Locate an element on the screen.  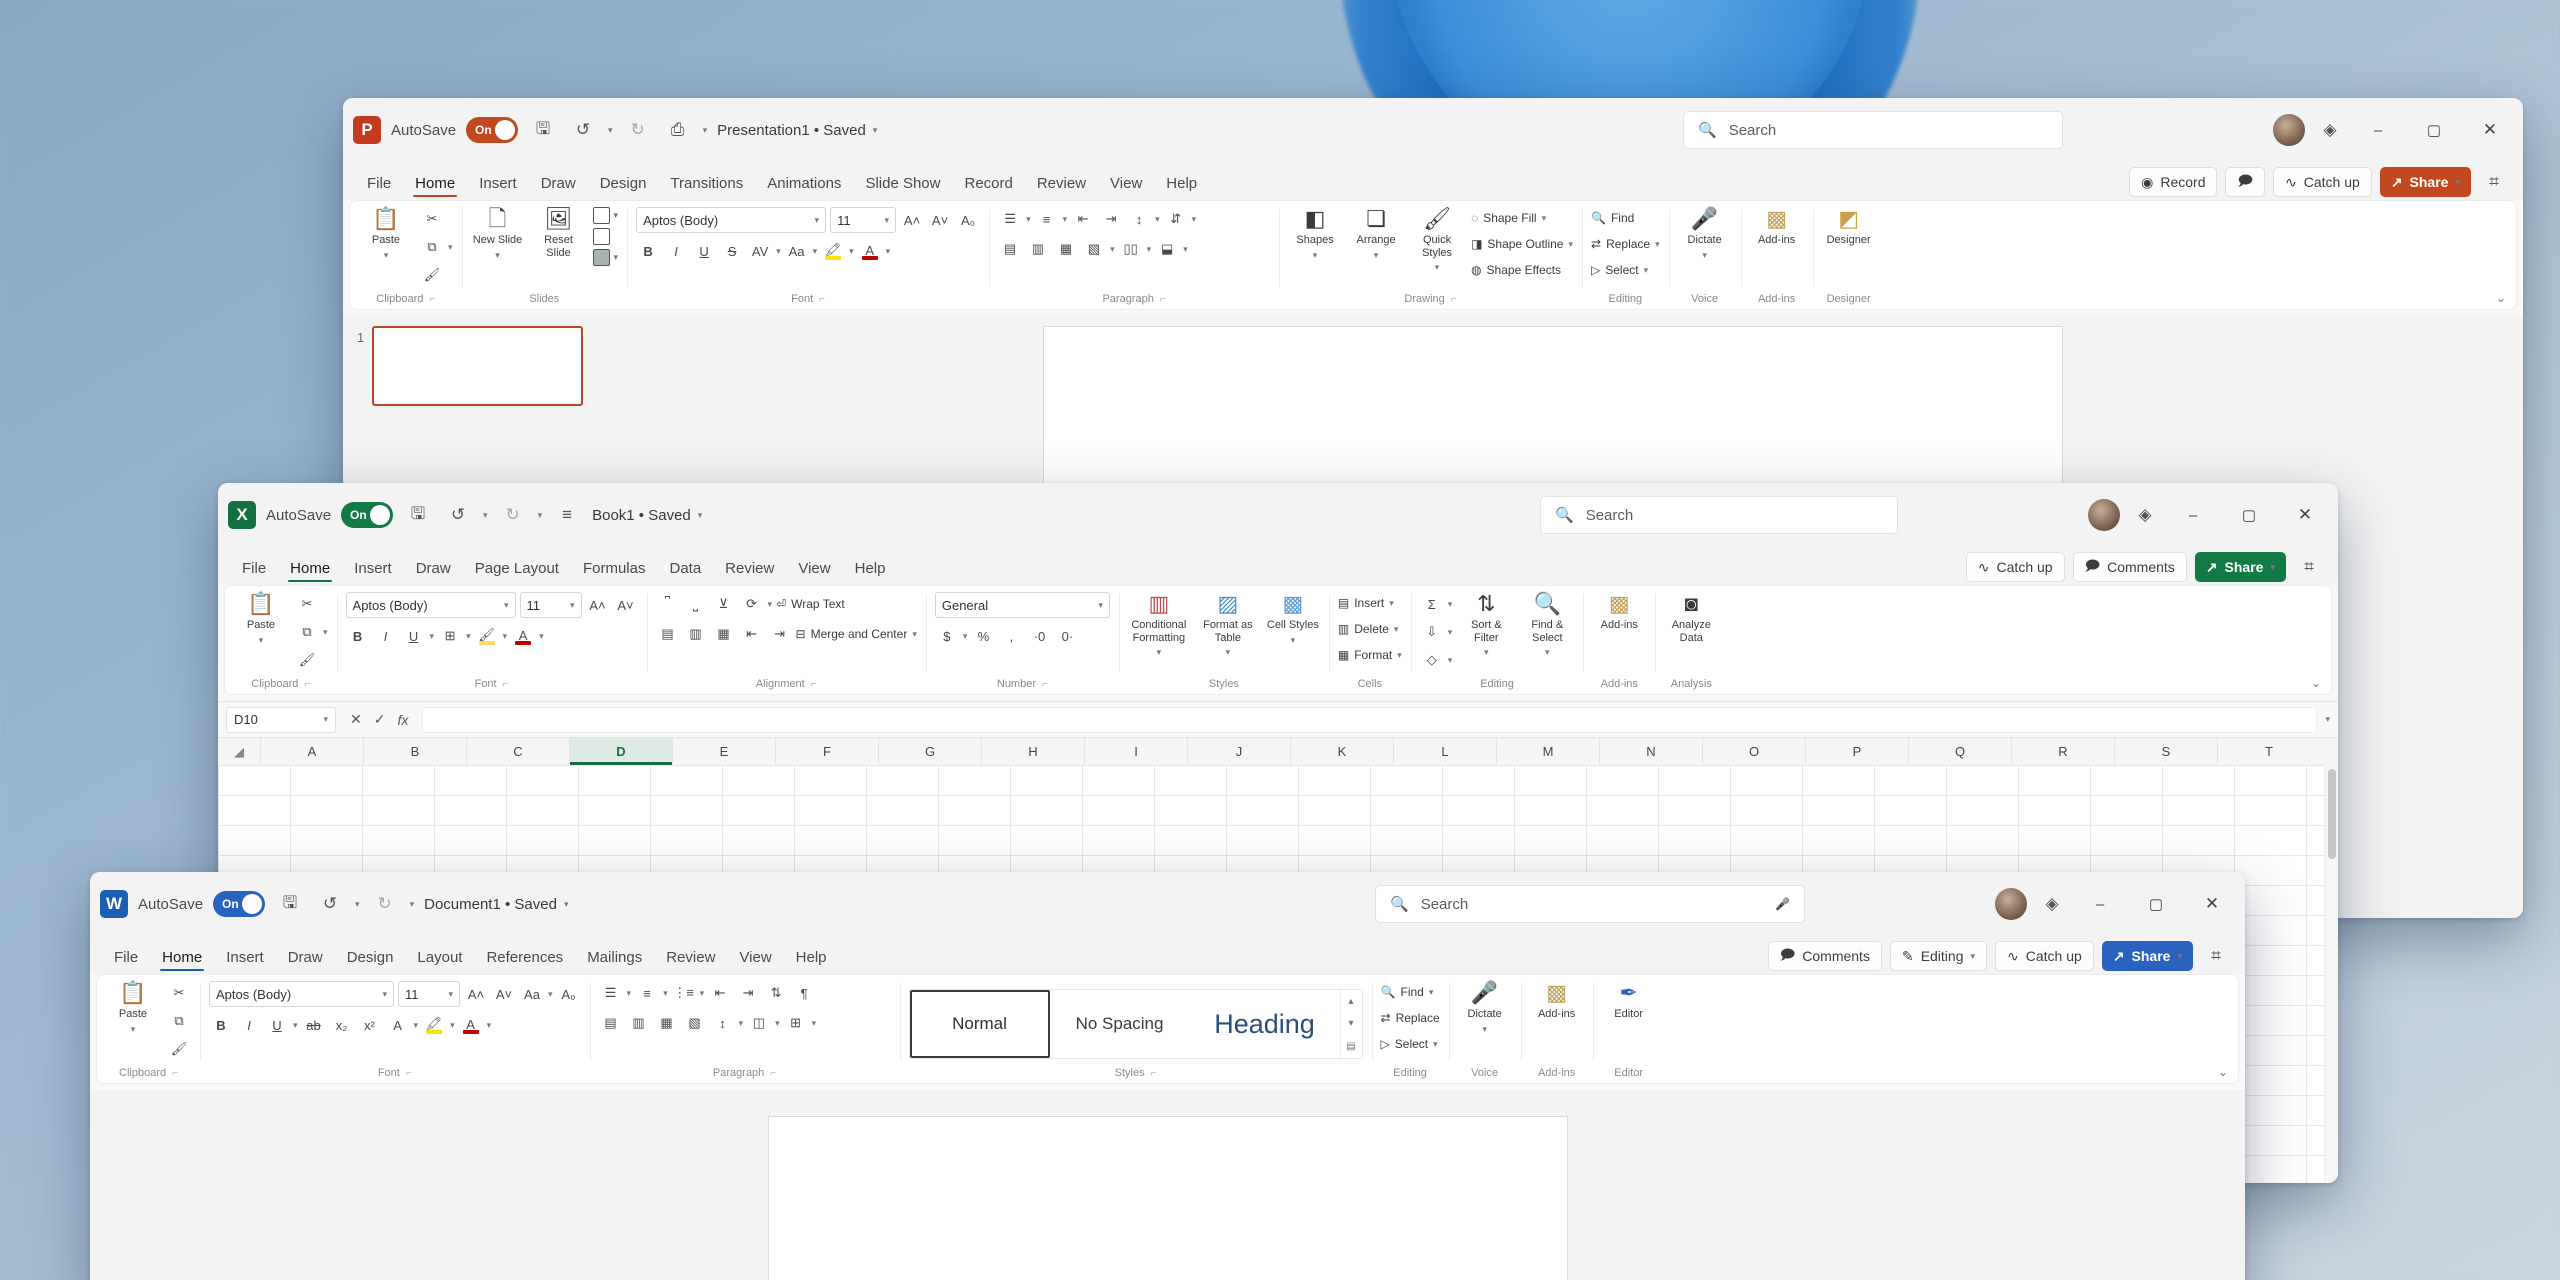
shapes-button: ◧ Shapes ▾ is located at coordinates (1315, 233).